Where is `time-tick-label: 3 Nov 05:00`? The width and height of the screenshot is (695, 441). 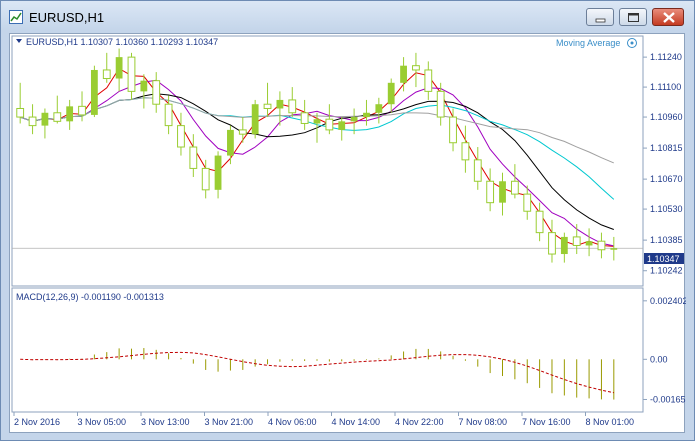 time-tick-label: 3 Nov 05:00 is located at coordinates (102, 422).